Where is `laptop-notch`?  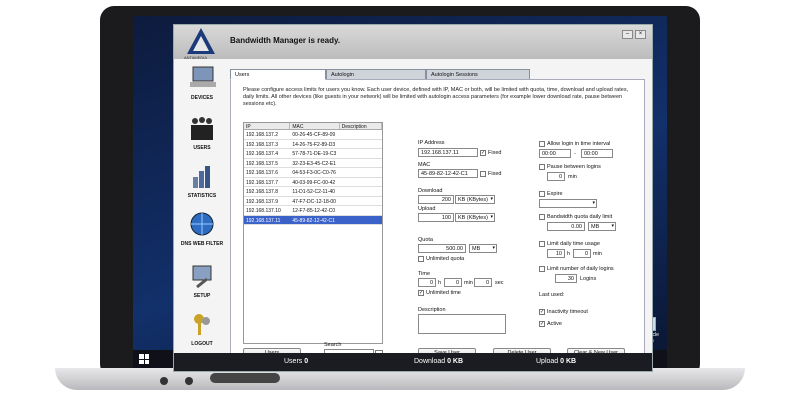
laptop-notch is located at coordinates (245, 378).